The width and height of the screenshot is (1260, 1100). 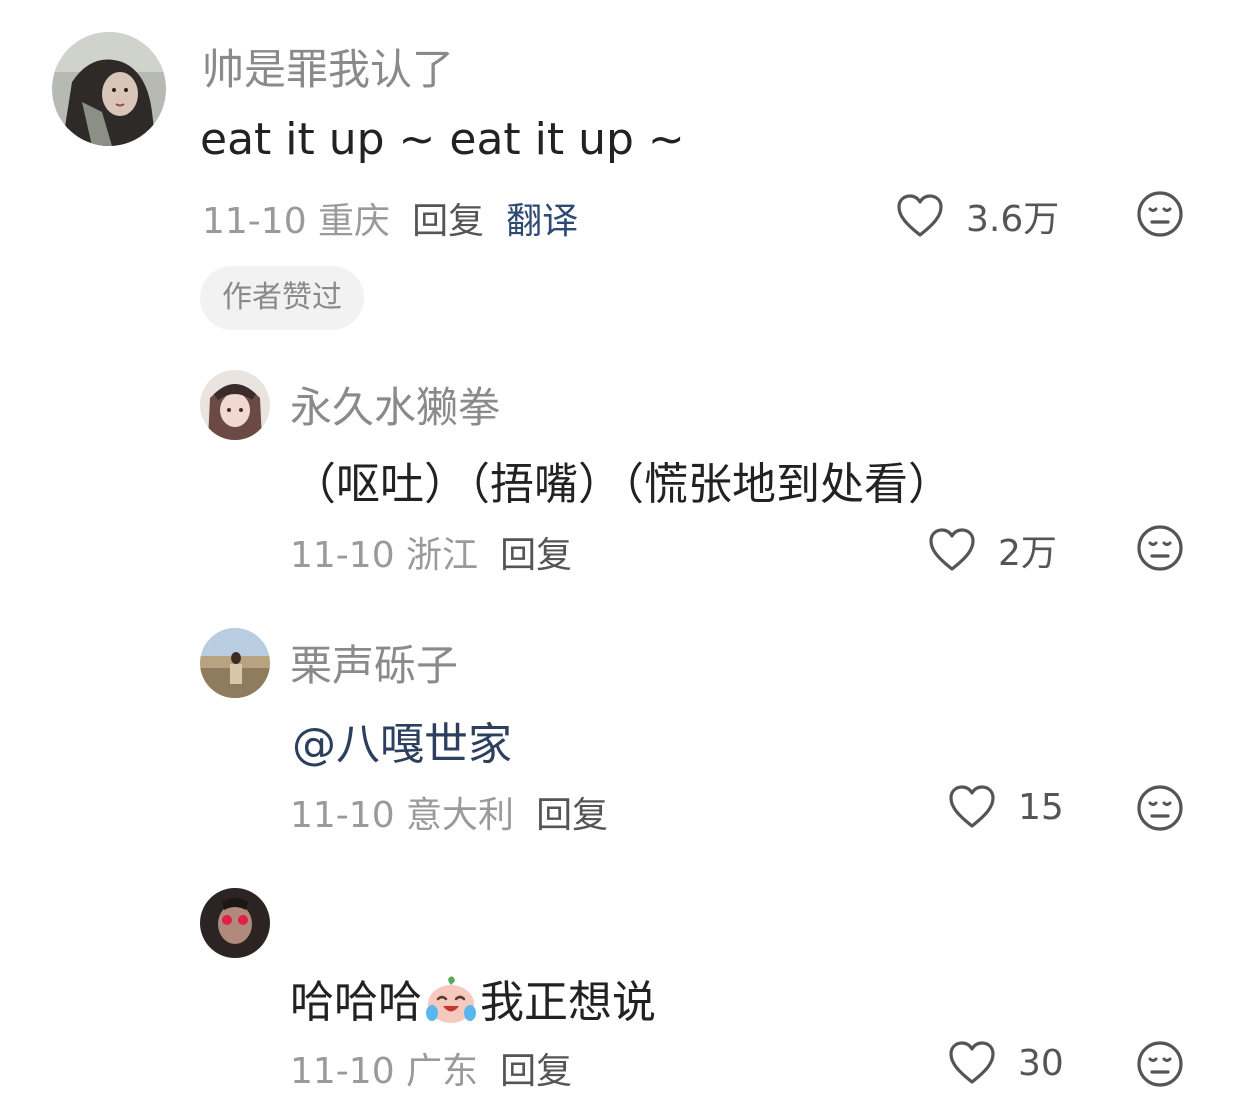 What do you see at coordinates (442, 139) in the screenshot?
I see `comment-text: eat it up ~ eat it up ~` at bounding box center [442, 139].